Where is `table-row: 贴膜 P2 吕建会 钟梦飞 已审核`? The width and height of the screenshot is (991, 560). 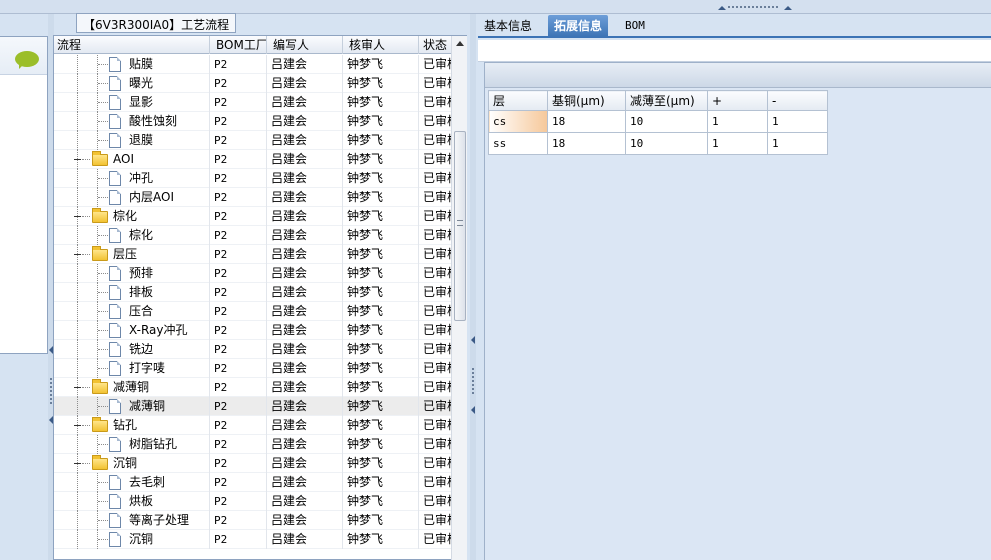
table-row: 贴膜 P2 吕建会 钟梦飞 已审核 is located at coordinates (256, 64).